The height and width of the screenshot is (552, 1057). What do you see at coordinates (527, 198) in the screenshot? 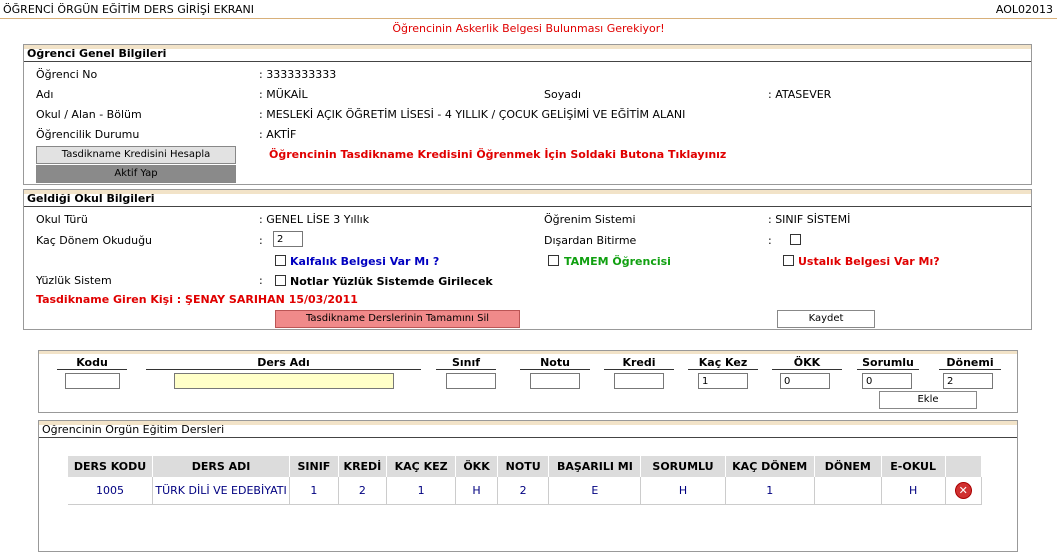
I see `school-section-title: Geldiği Okul Bilgileri` at bounding box center [527, 198].